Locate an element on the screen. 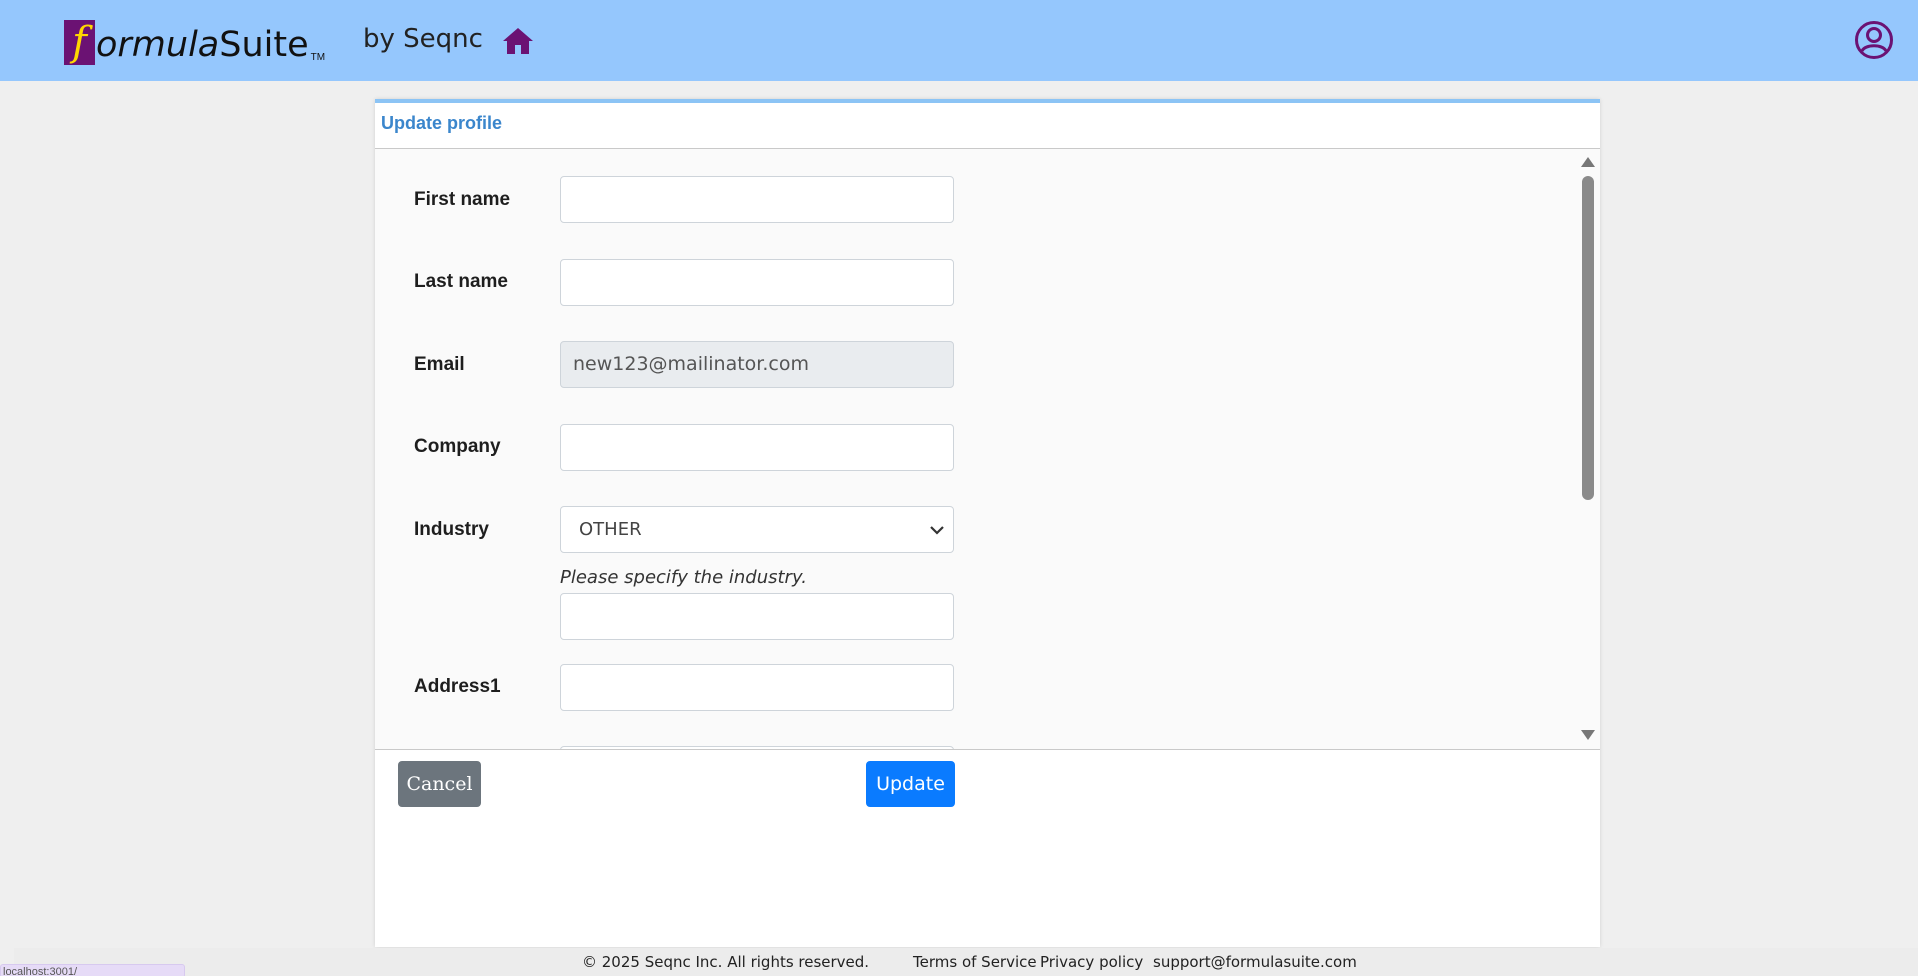 The image size is (1918, 976). divider is located at coordinates (987, 749).